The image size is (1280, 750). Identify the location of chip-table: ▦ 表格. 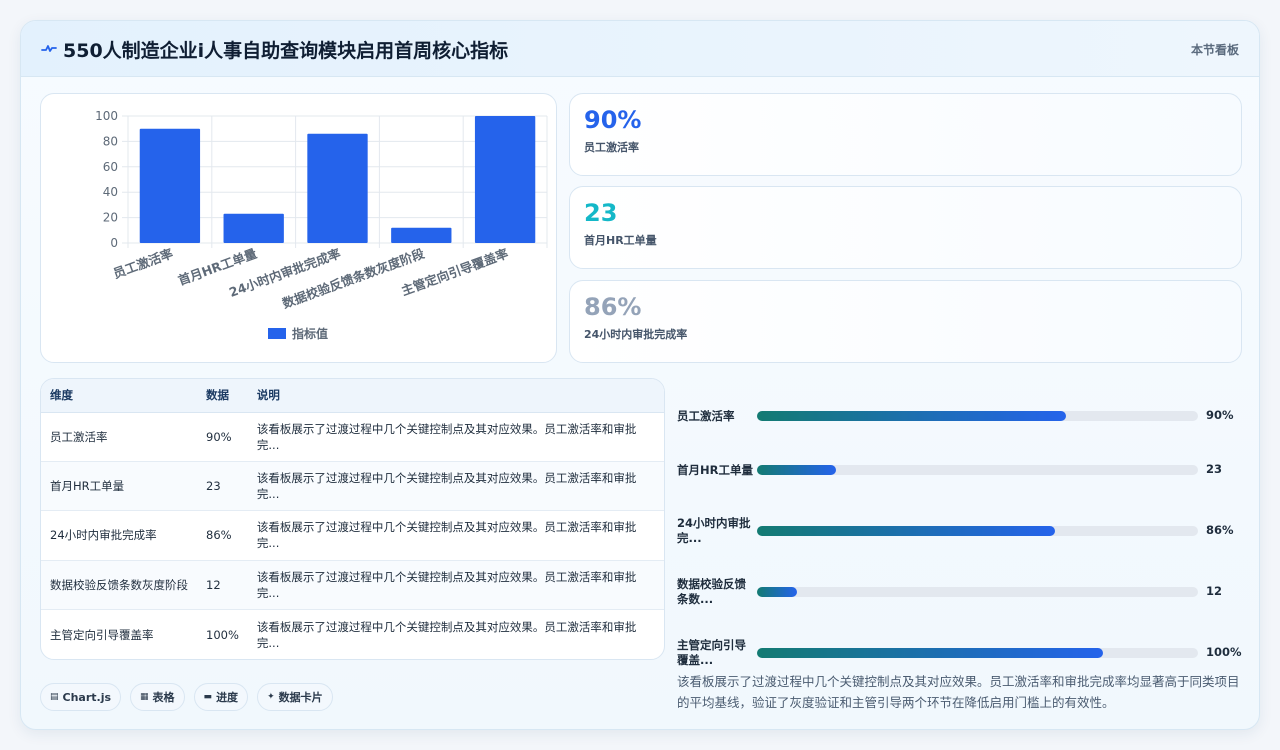
(157, 697).